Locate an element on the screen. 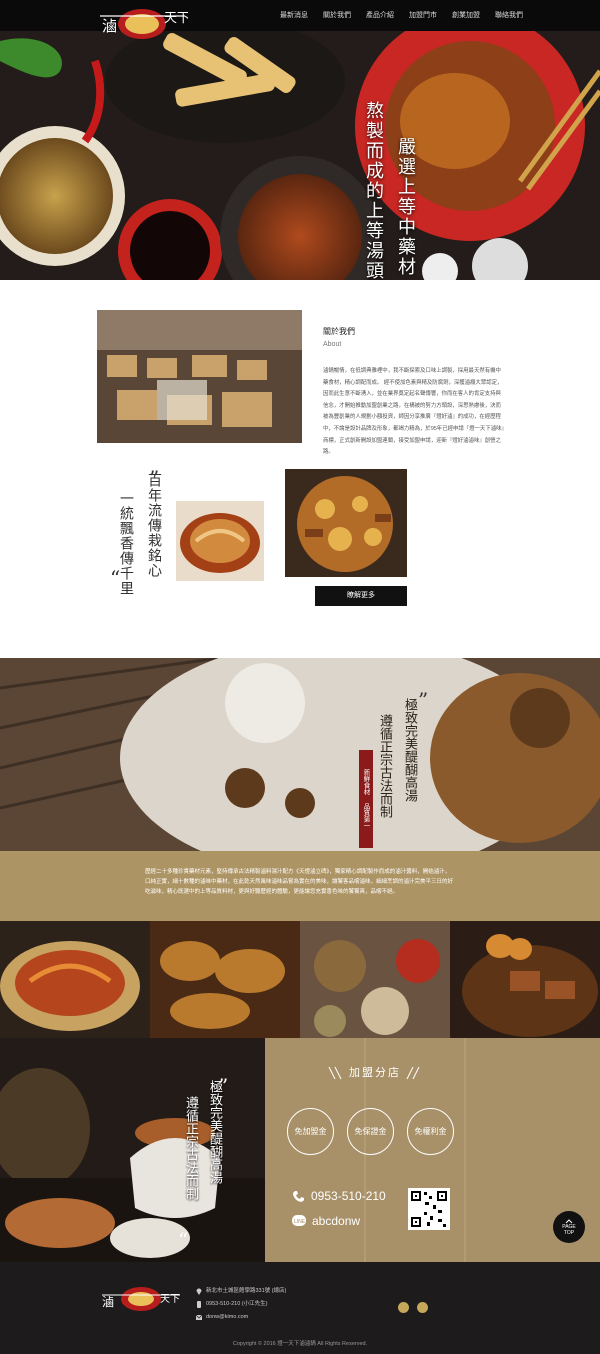 Image resolution: width=600 pixels, height=1354 pixels. clay-pot-photo: ” 極致完美醍醐高湯 遵循正宗古法而制 “ is located at coordinates (132, 1150).